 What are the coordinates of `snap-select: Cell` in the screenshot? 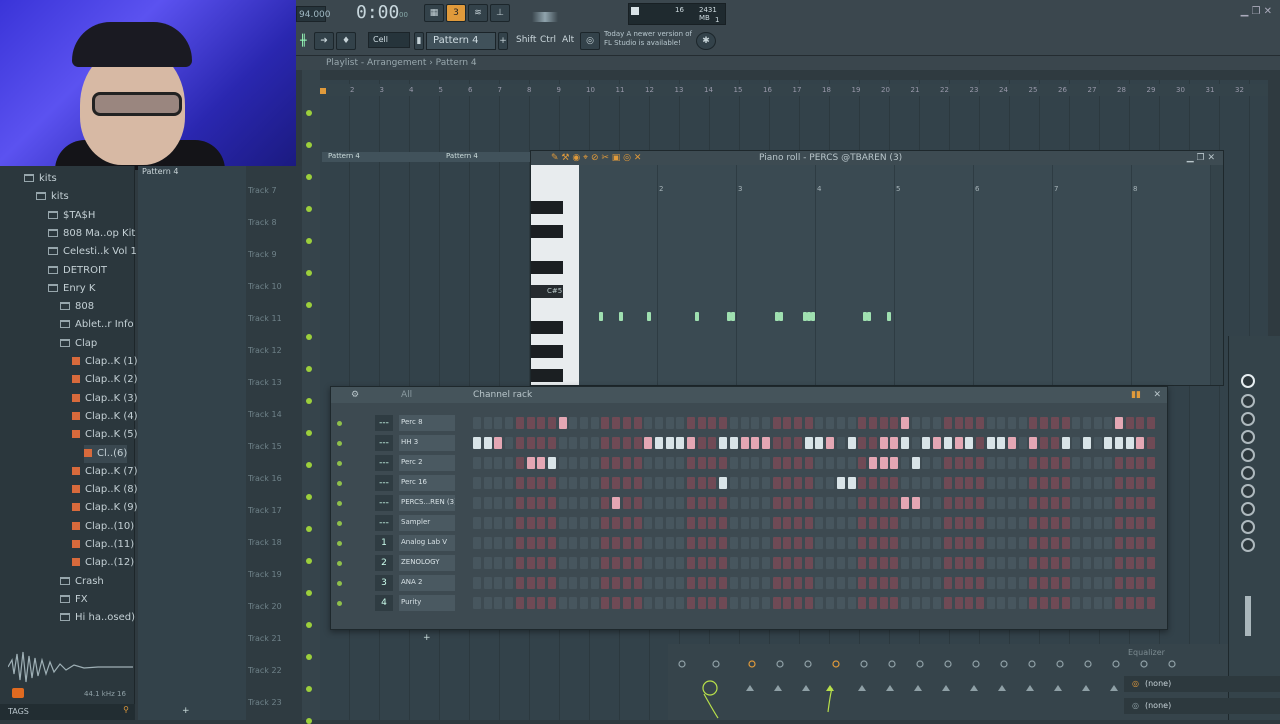 It's located at (389, 40).